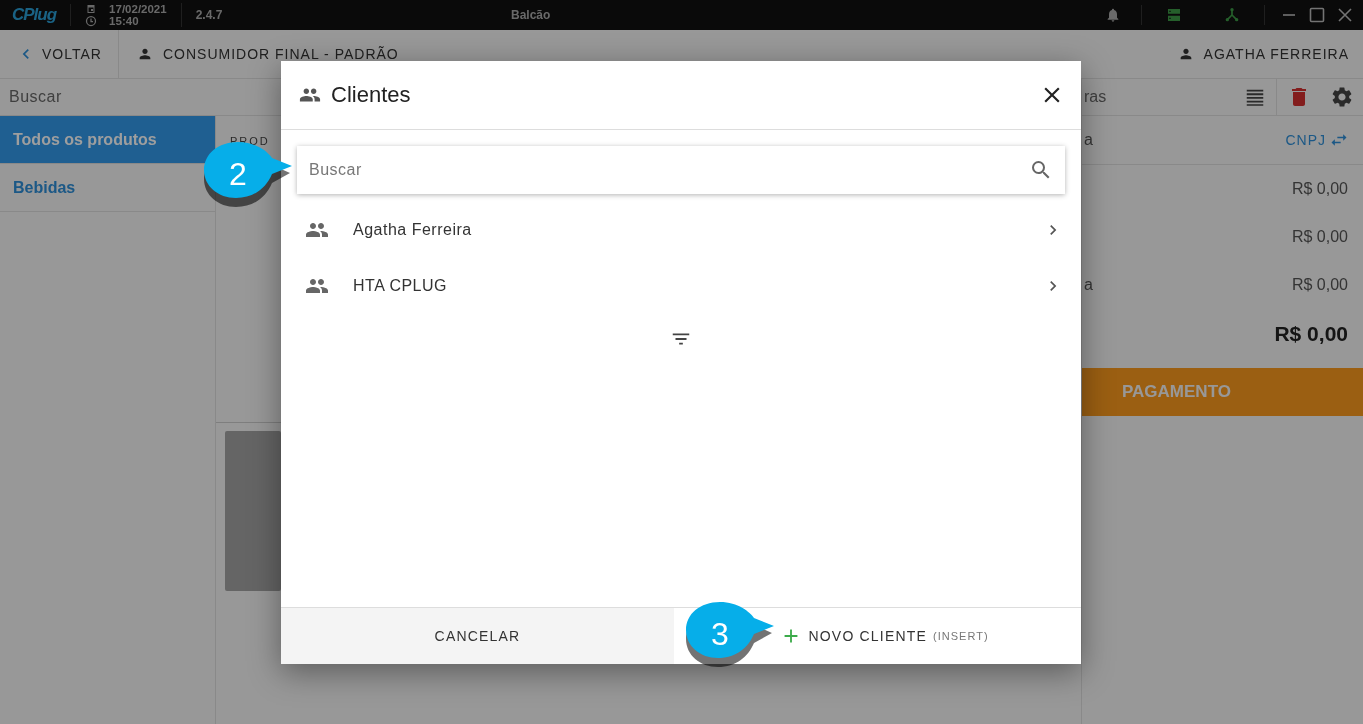 This screenshot has height=724, width=1363. Describe the element at coordinates (1263, 54) in the screenshot. I see `user-button: AGATHA FERREIRA` at that location.